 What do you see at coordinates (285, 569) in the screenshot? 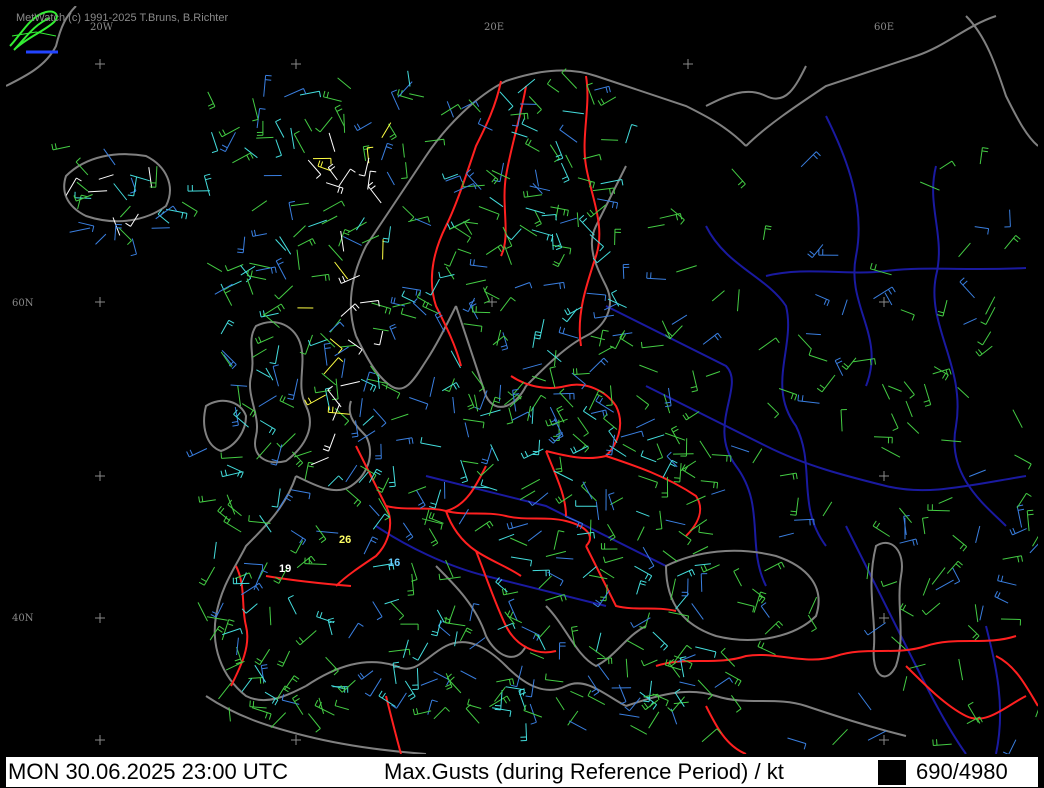
I see `station-value: 19` at bounding box center [285, 569].